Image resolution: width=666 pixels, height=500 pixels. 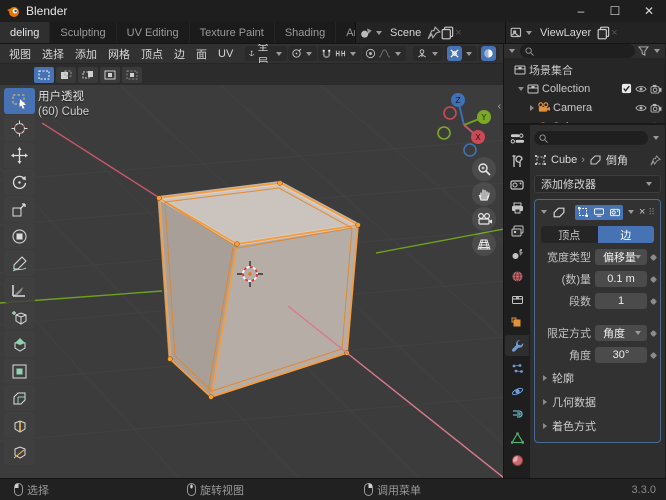 I want to click on properties-options-icon, so click(x=656, y=138).